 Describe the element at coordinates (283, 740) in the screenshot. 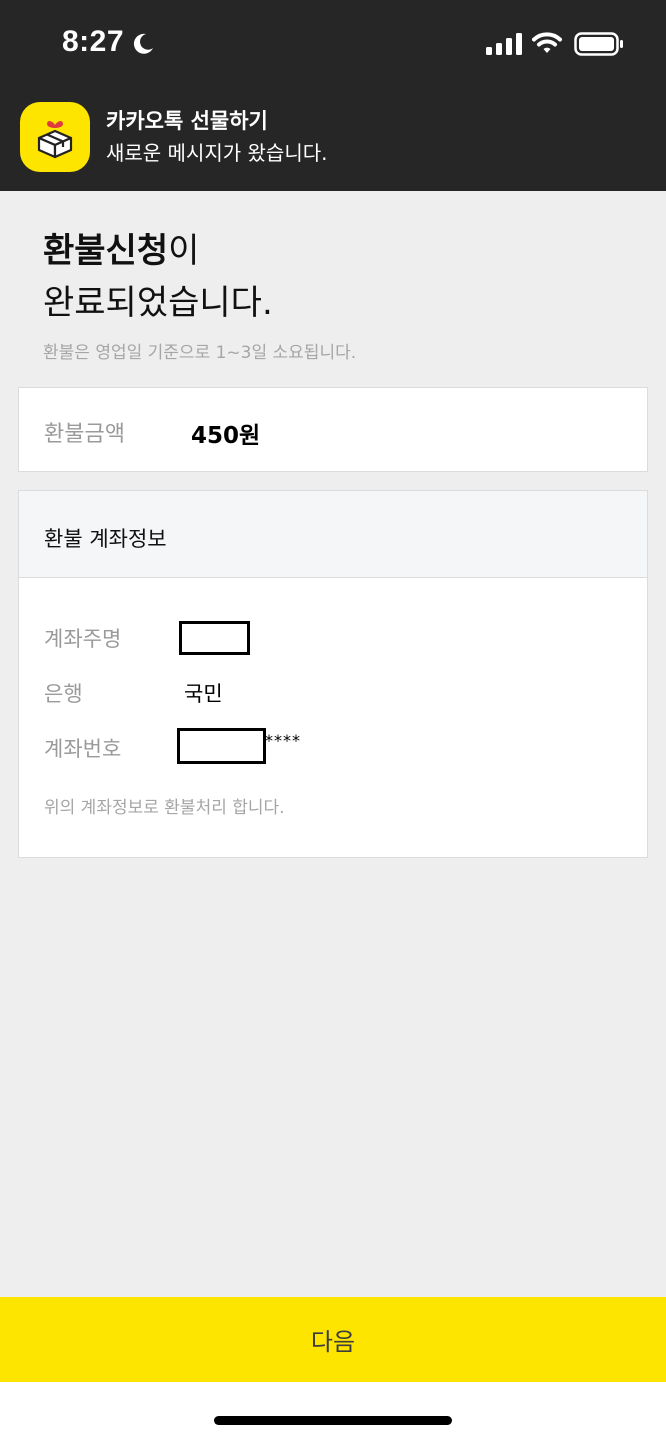

I see `account-number-mask: ****` at that location.